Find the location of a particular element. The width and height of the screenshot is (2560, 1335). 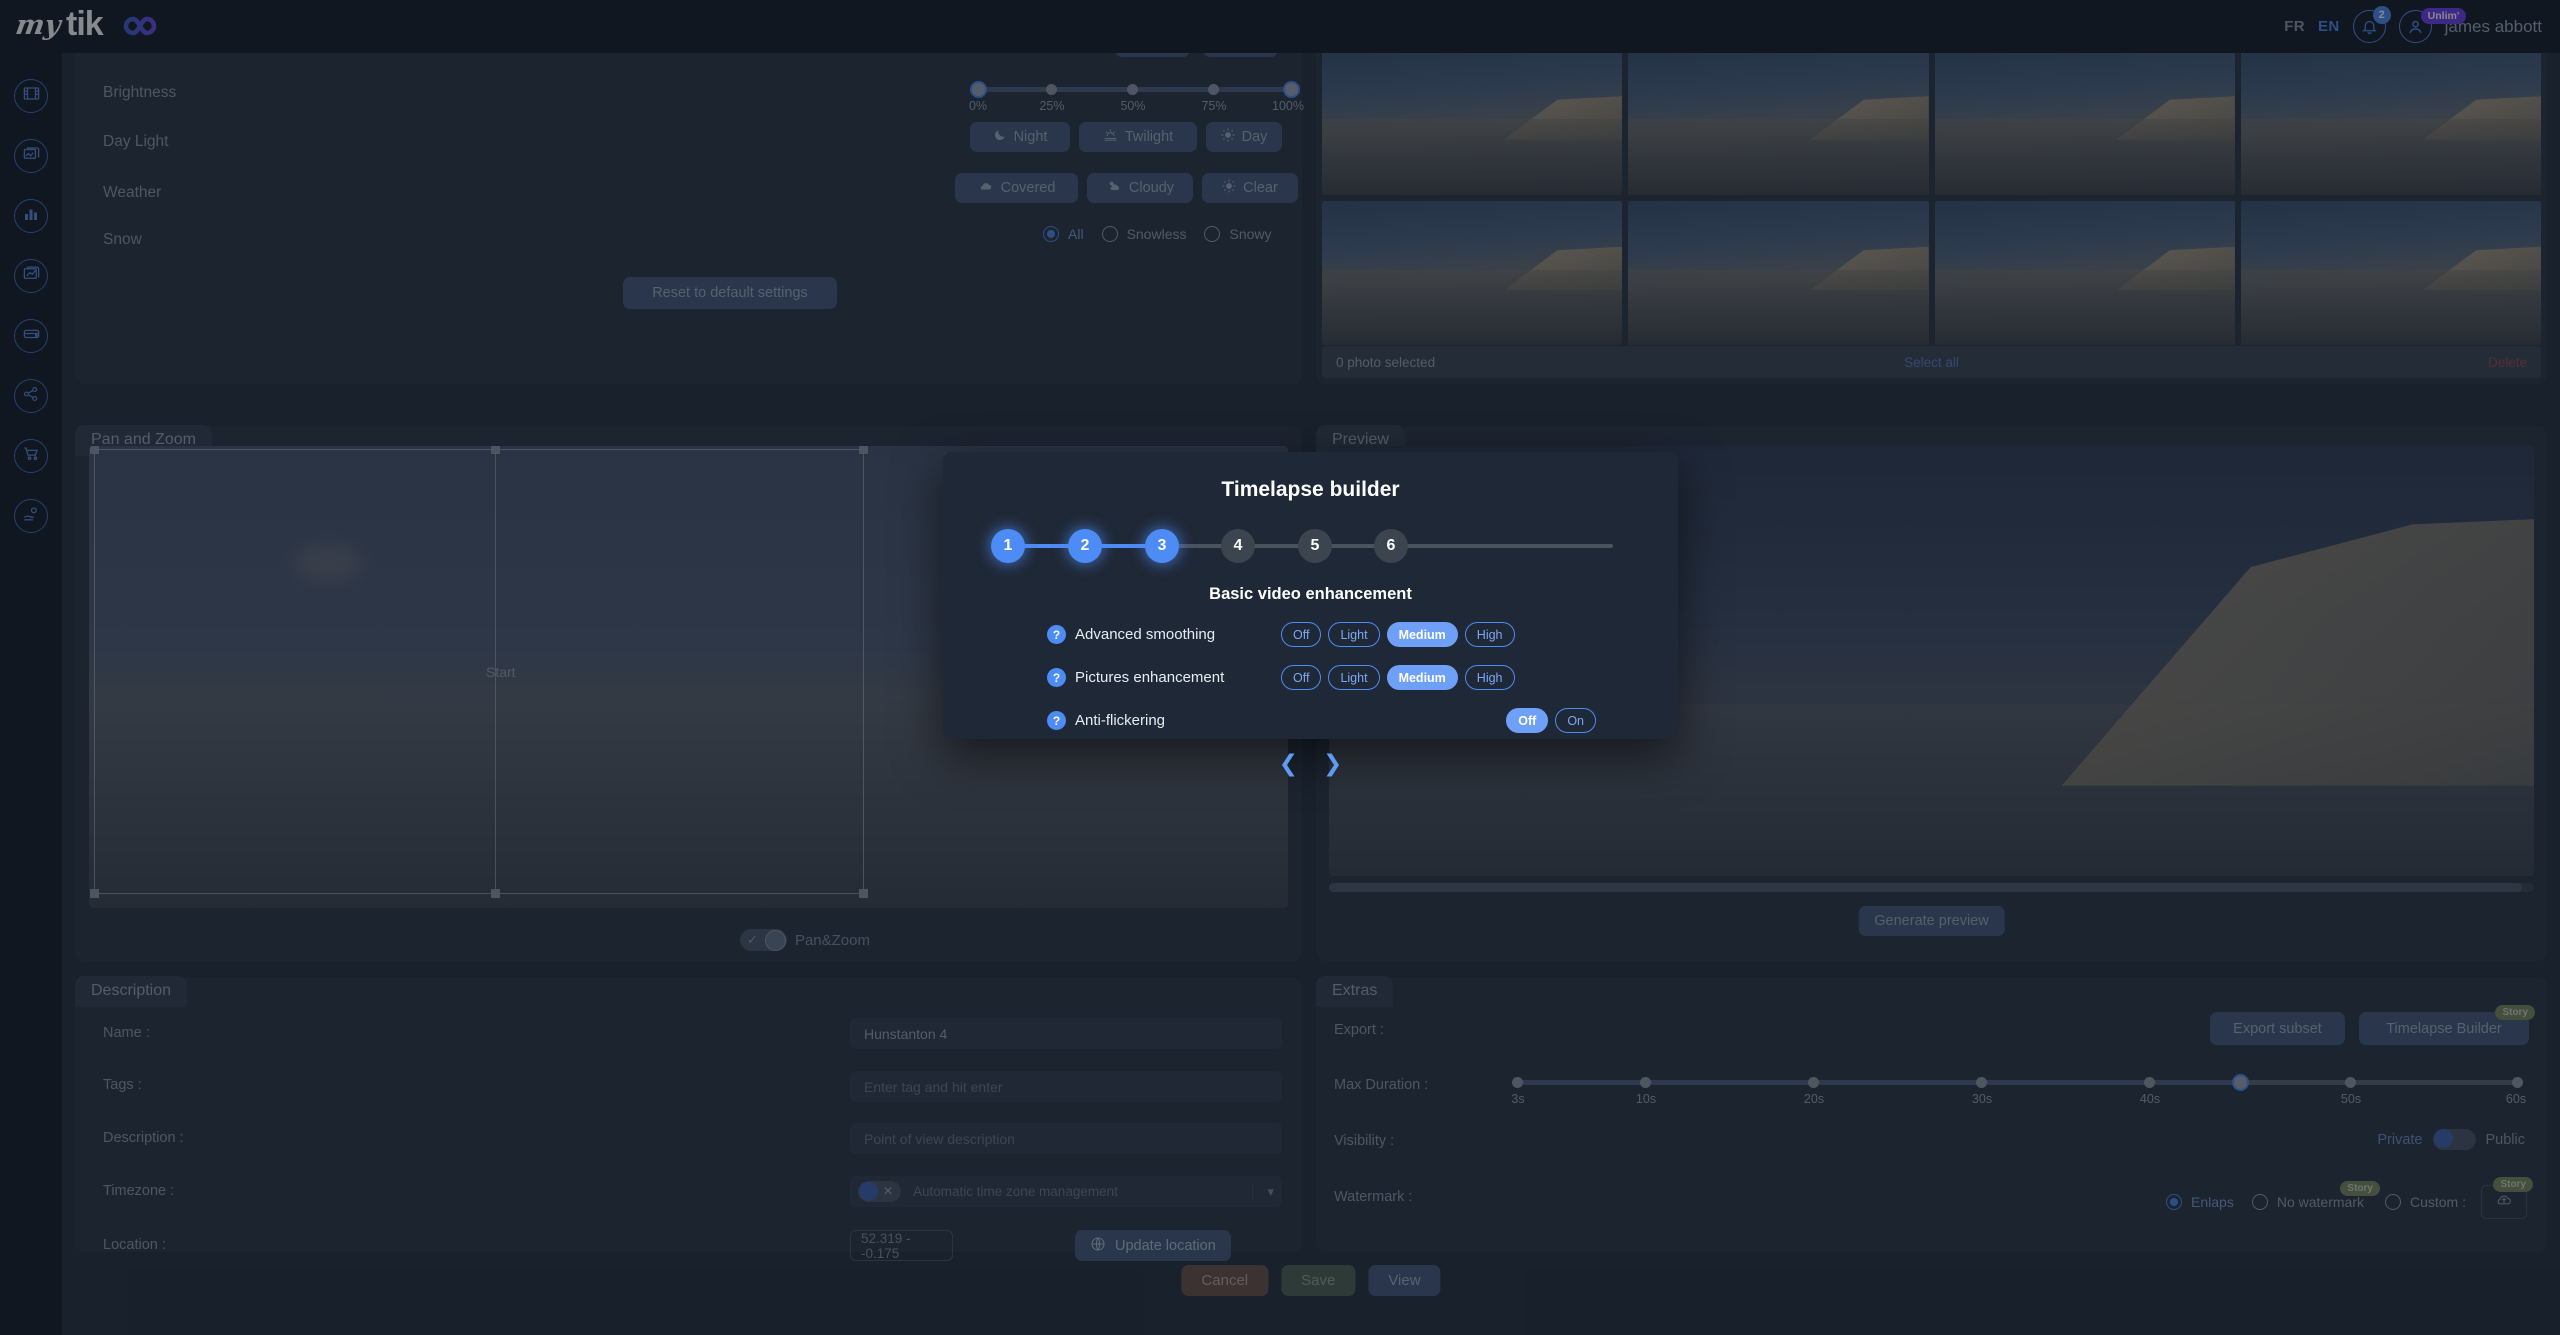

modal-navigation: ❮ ❯ is located at coordinates (1310, 763).